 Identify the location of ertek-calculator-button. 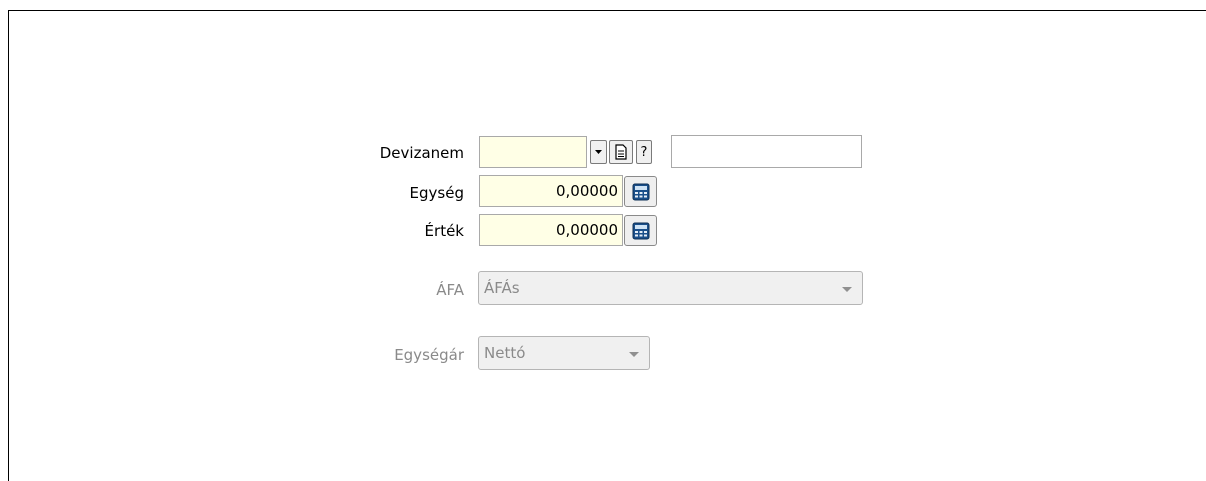
(640, 230).